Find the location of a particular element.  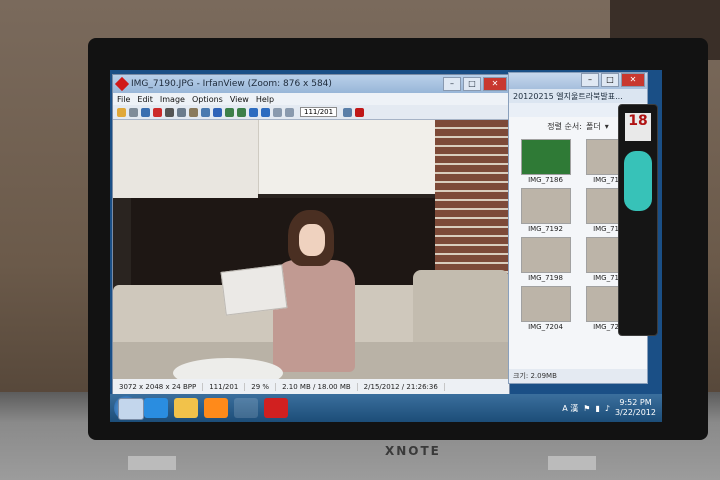

about-icon is located at coordinates (360, 112).